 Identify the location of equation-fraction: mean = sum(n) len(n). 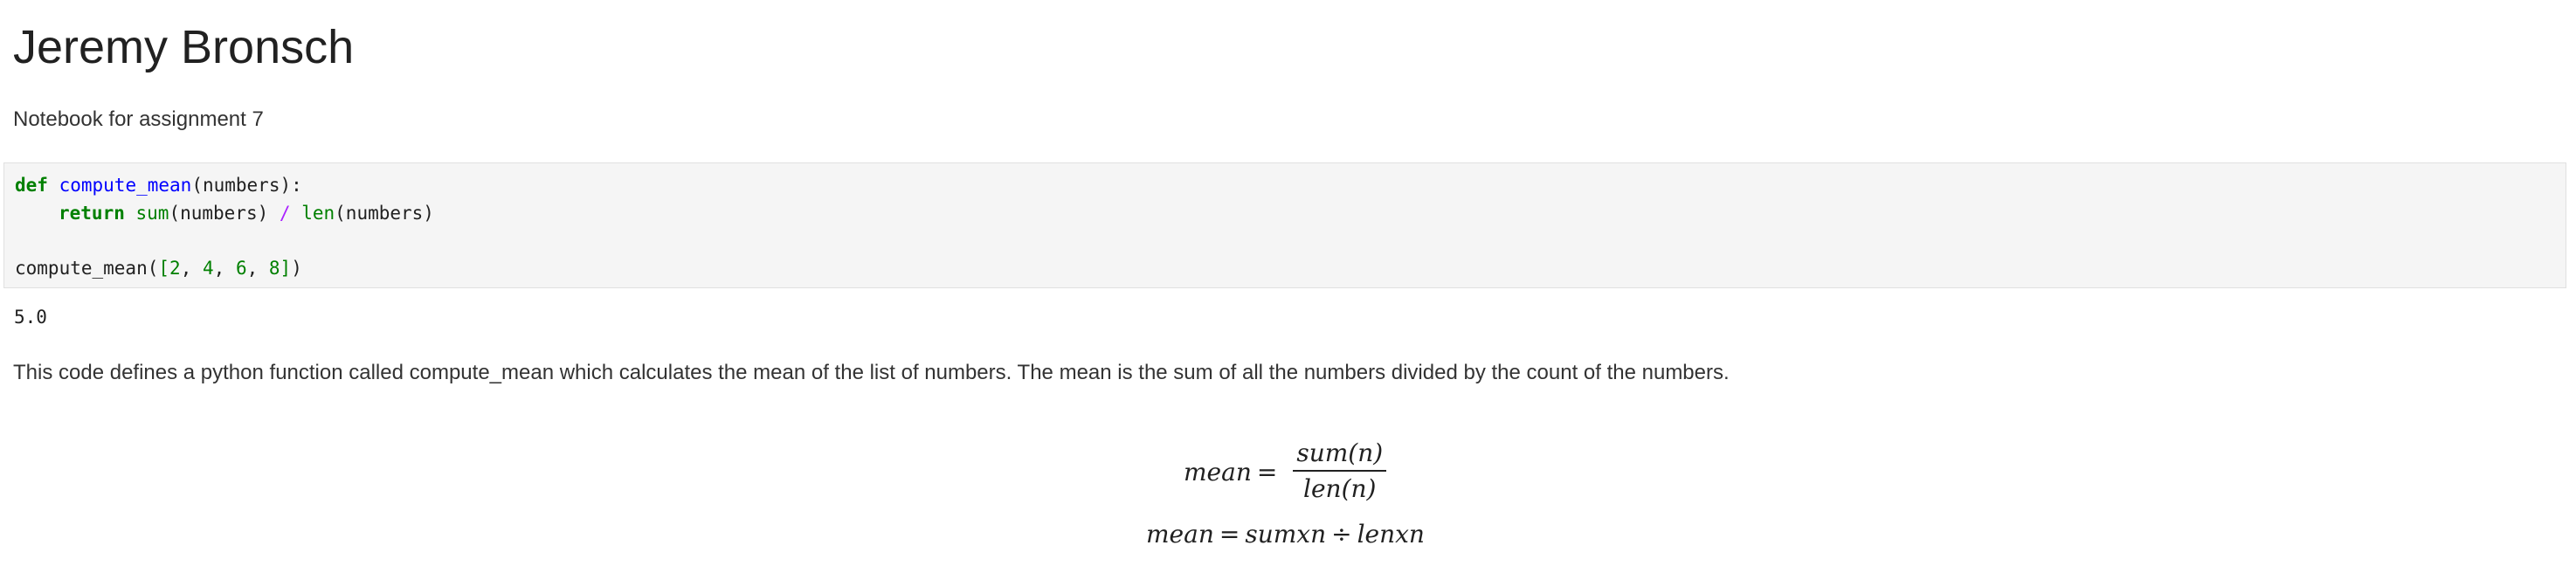
(1285, 472).